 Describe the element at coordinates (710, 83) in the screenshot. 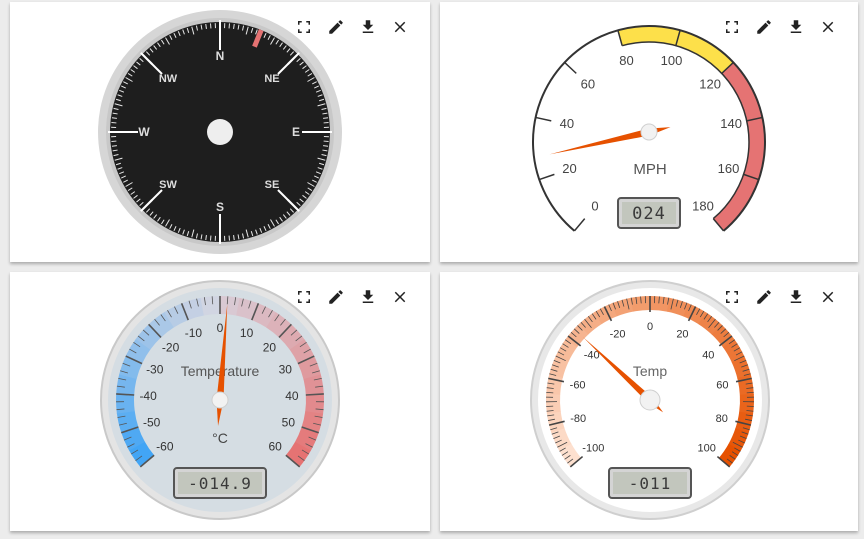

I see `speedometer-scale-label: 120` at that location.